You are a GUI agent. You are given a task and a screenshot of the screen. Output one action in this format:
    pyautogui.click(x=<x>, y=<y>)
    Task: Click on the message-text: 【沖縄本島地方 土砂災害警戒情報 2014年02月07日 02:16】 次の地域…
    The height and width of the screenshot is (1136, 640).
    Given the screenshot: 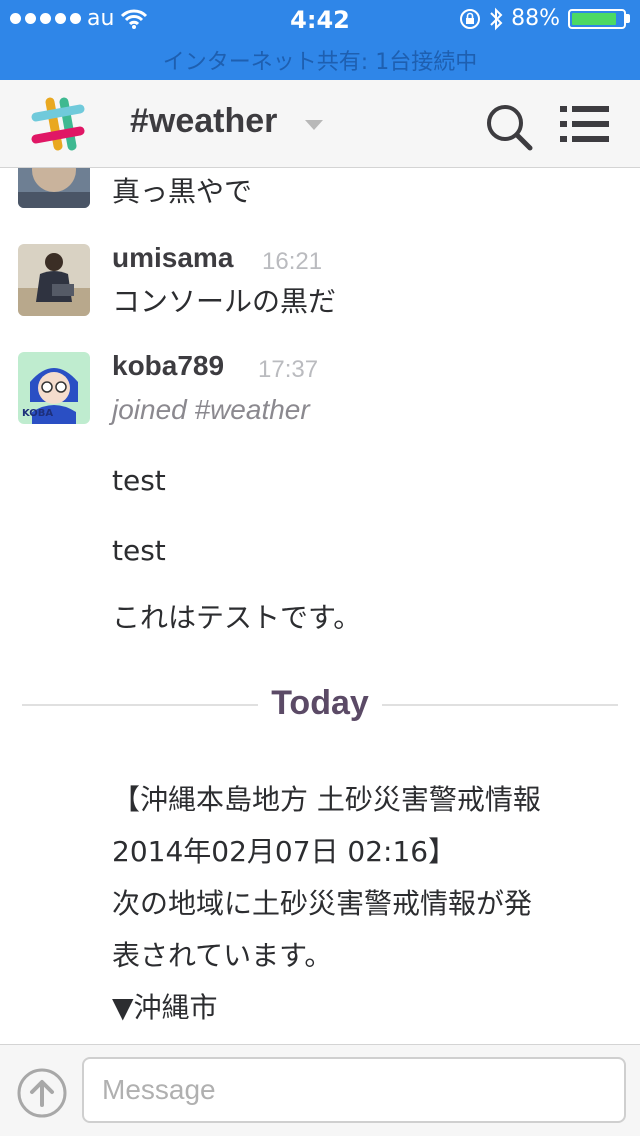 What is the action you would take?
    pyautogui.click(x=326, y=903)
    